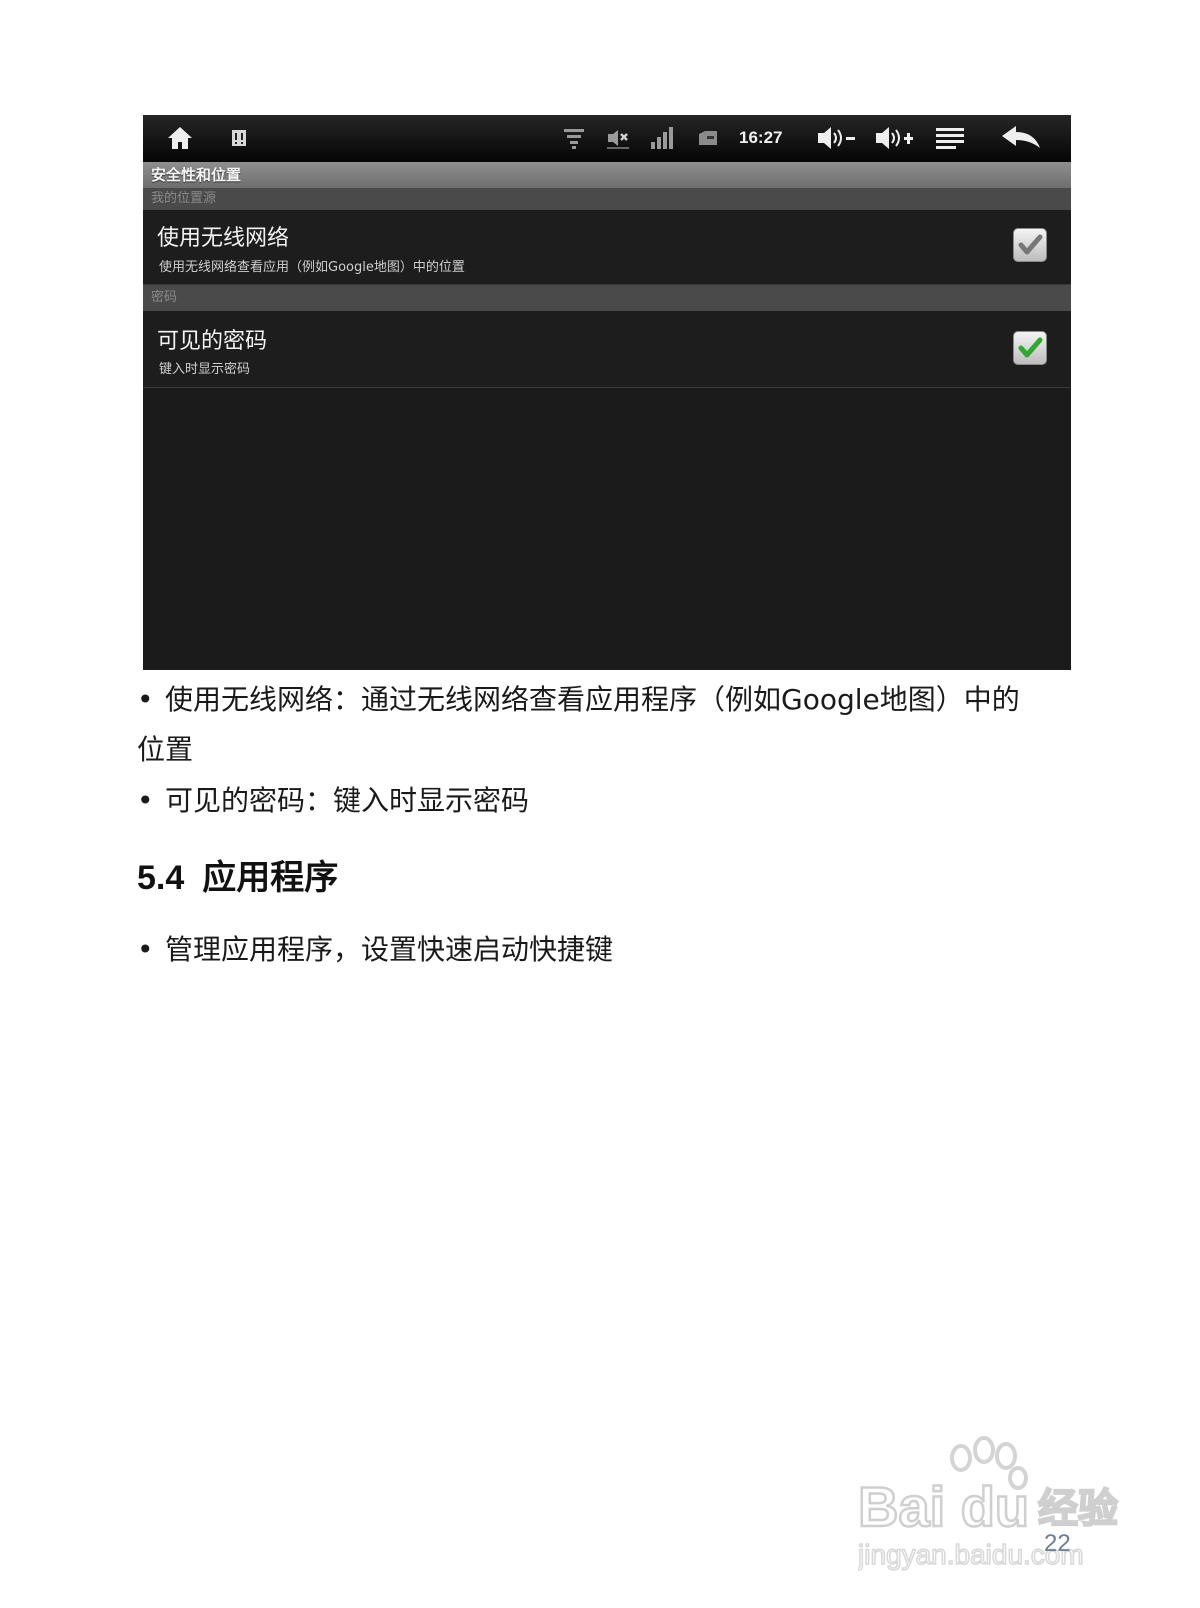 The width and height of the screenshot is (1200, 1608). I want to click on section-heading: 5.4 应用程序, so click(237, 874).